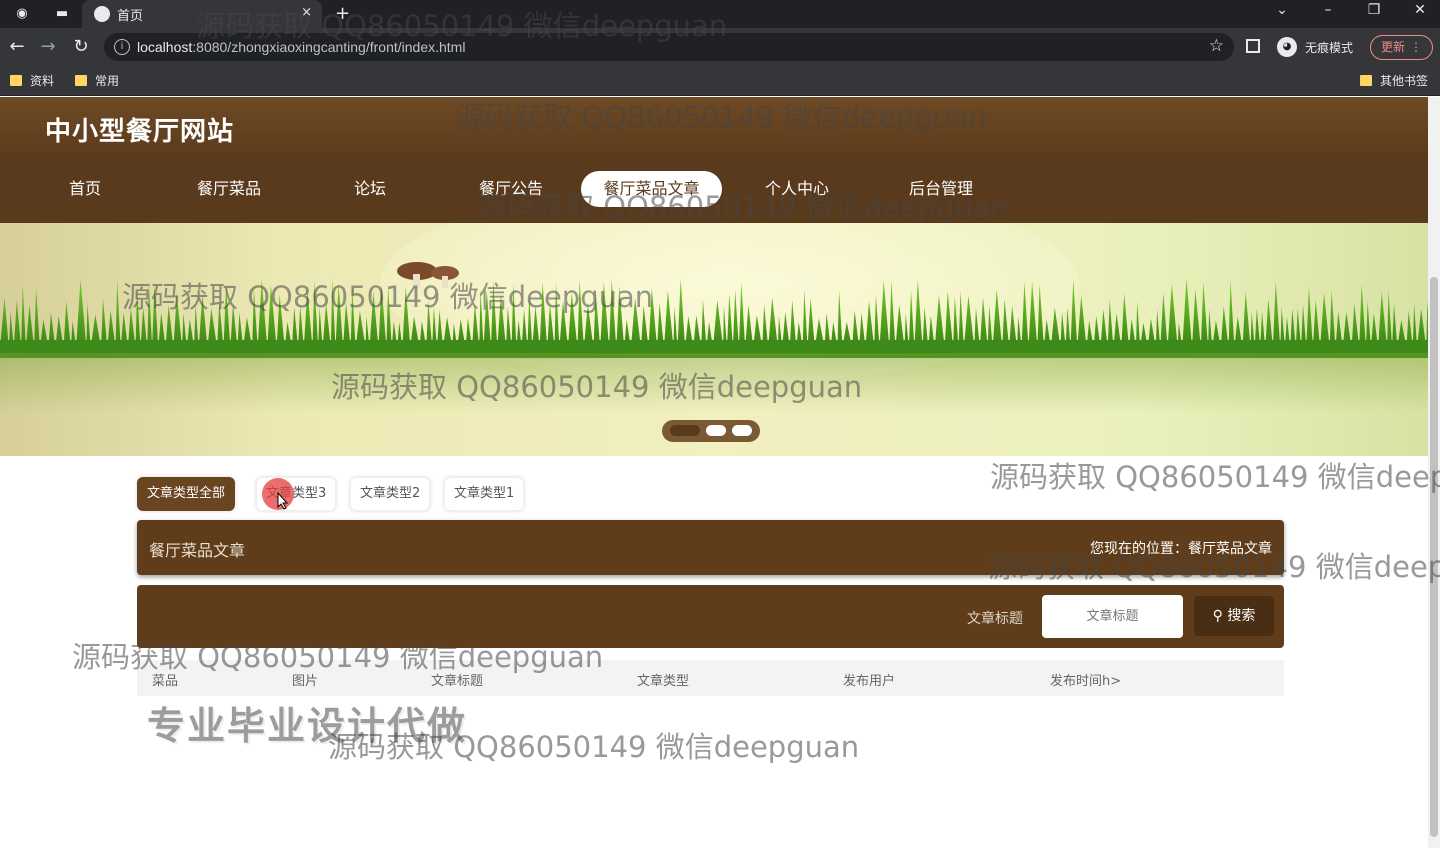 Image resolution: width=1440 pixels, height=848 pixels. I want to click on main-nav: 首页 餐厅菜品 论坛 餐厅公告 餐厅菜品文章 个人中心 后台管理, so click(714, 191).